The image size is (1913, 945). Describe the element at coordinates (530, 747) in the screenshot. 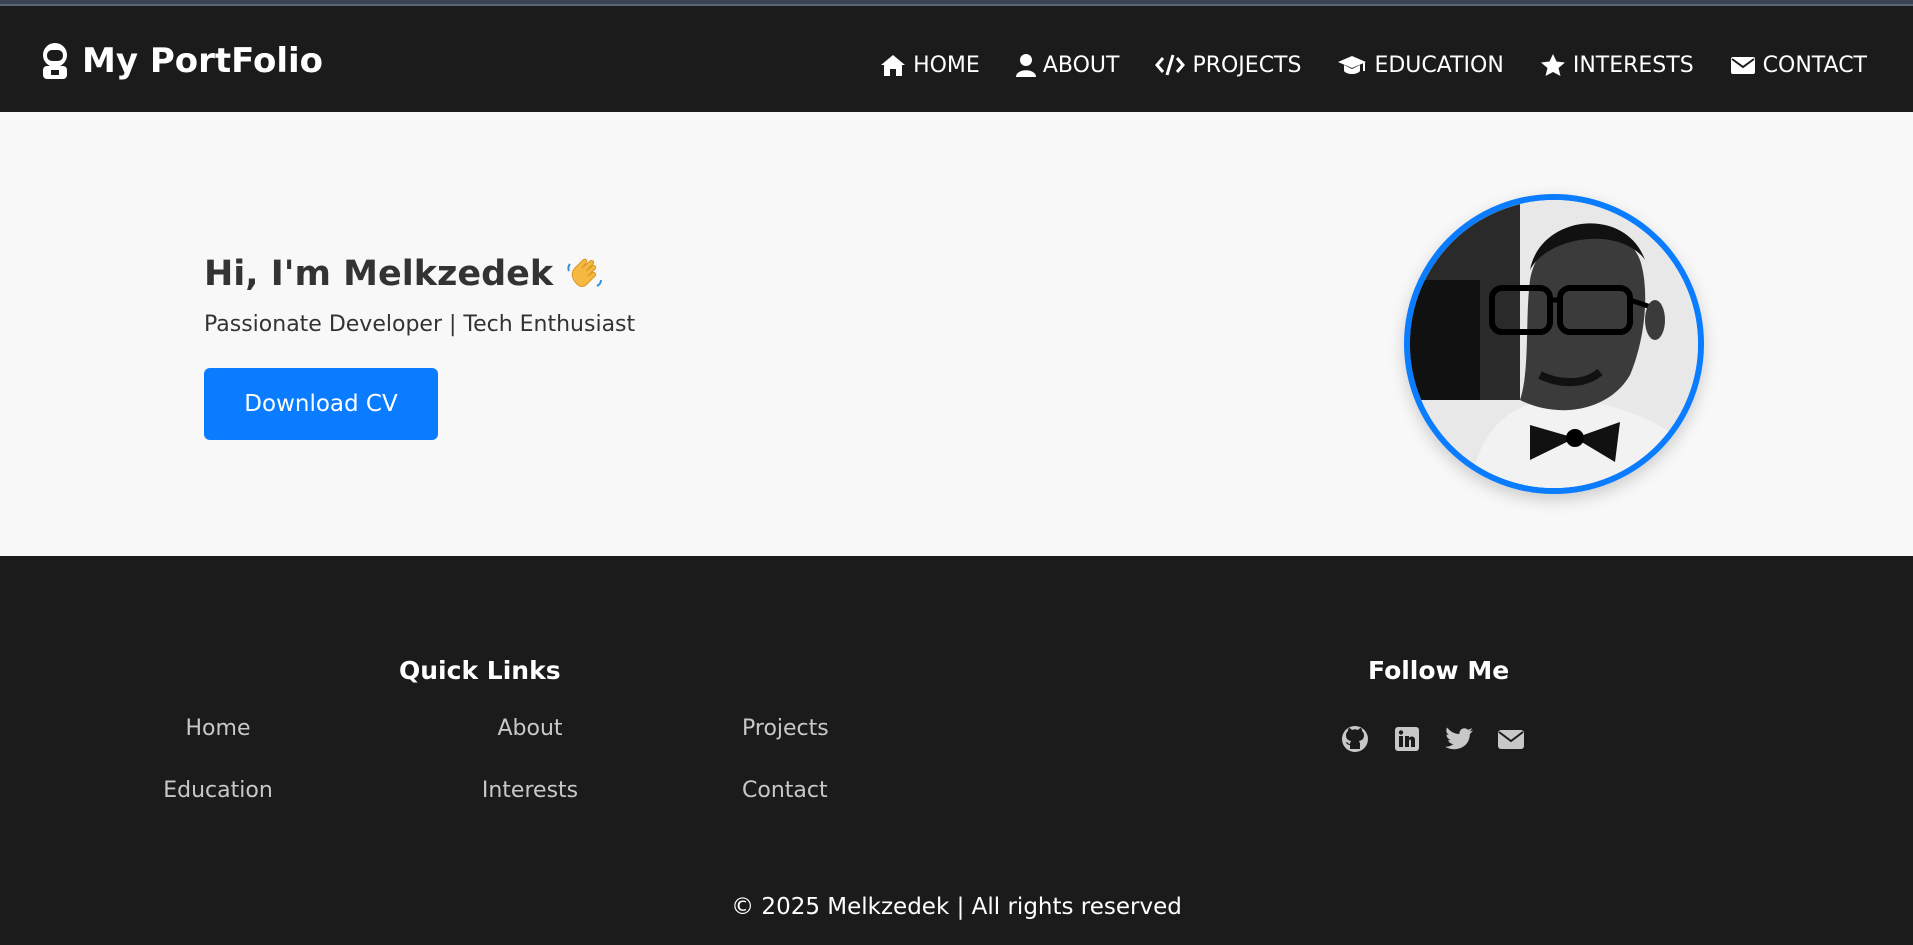

I see `quick-link-about: About` at that location.